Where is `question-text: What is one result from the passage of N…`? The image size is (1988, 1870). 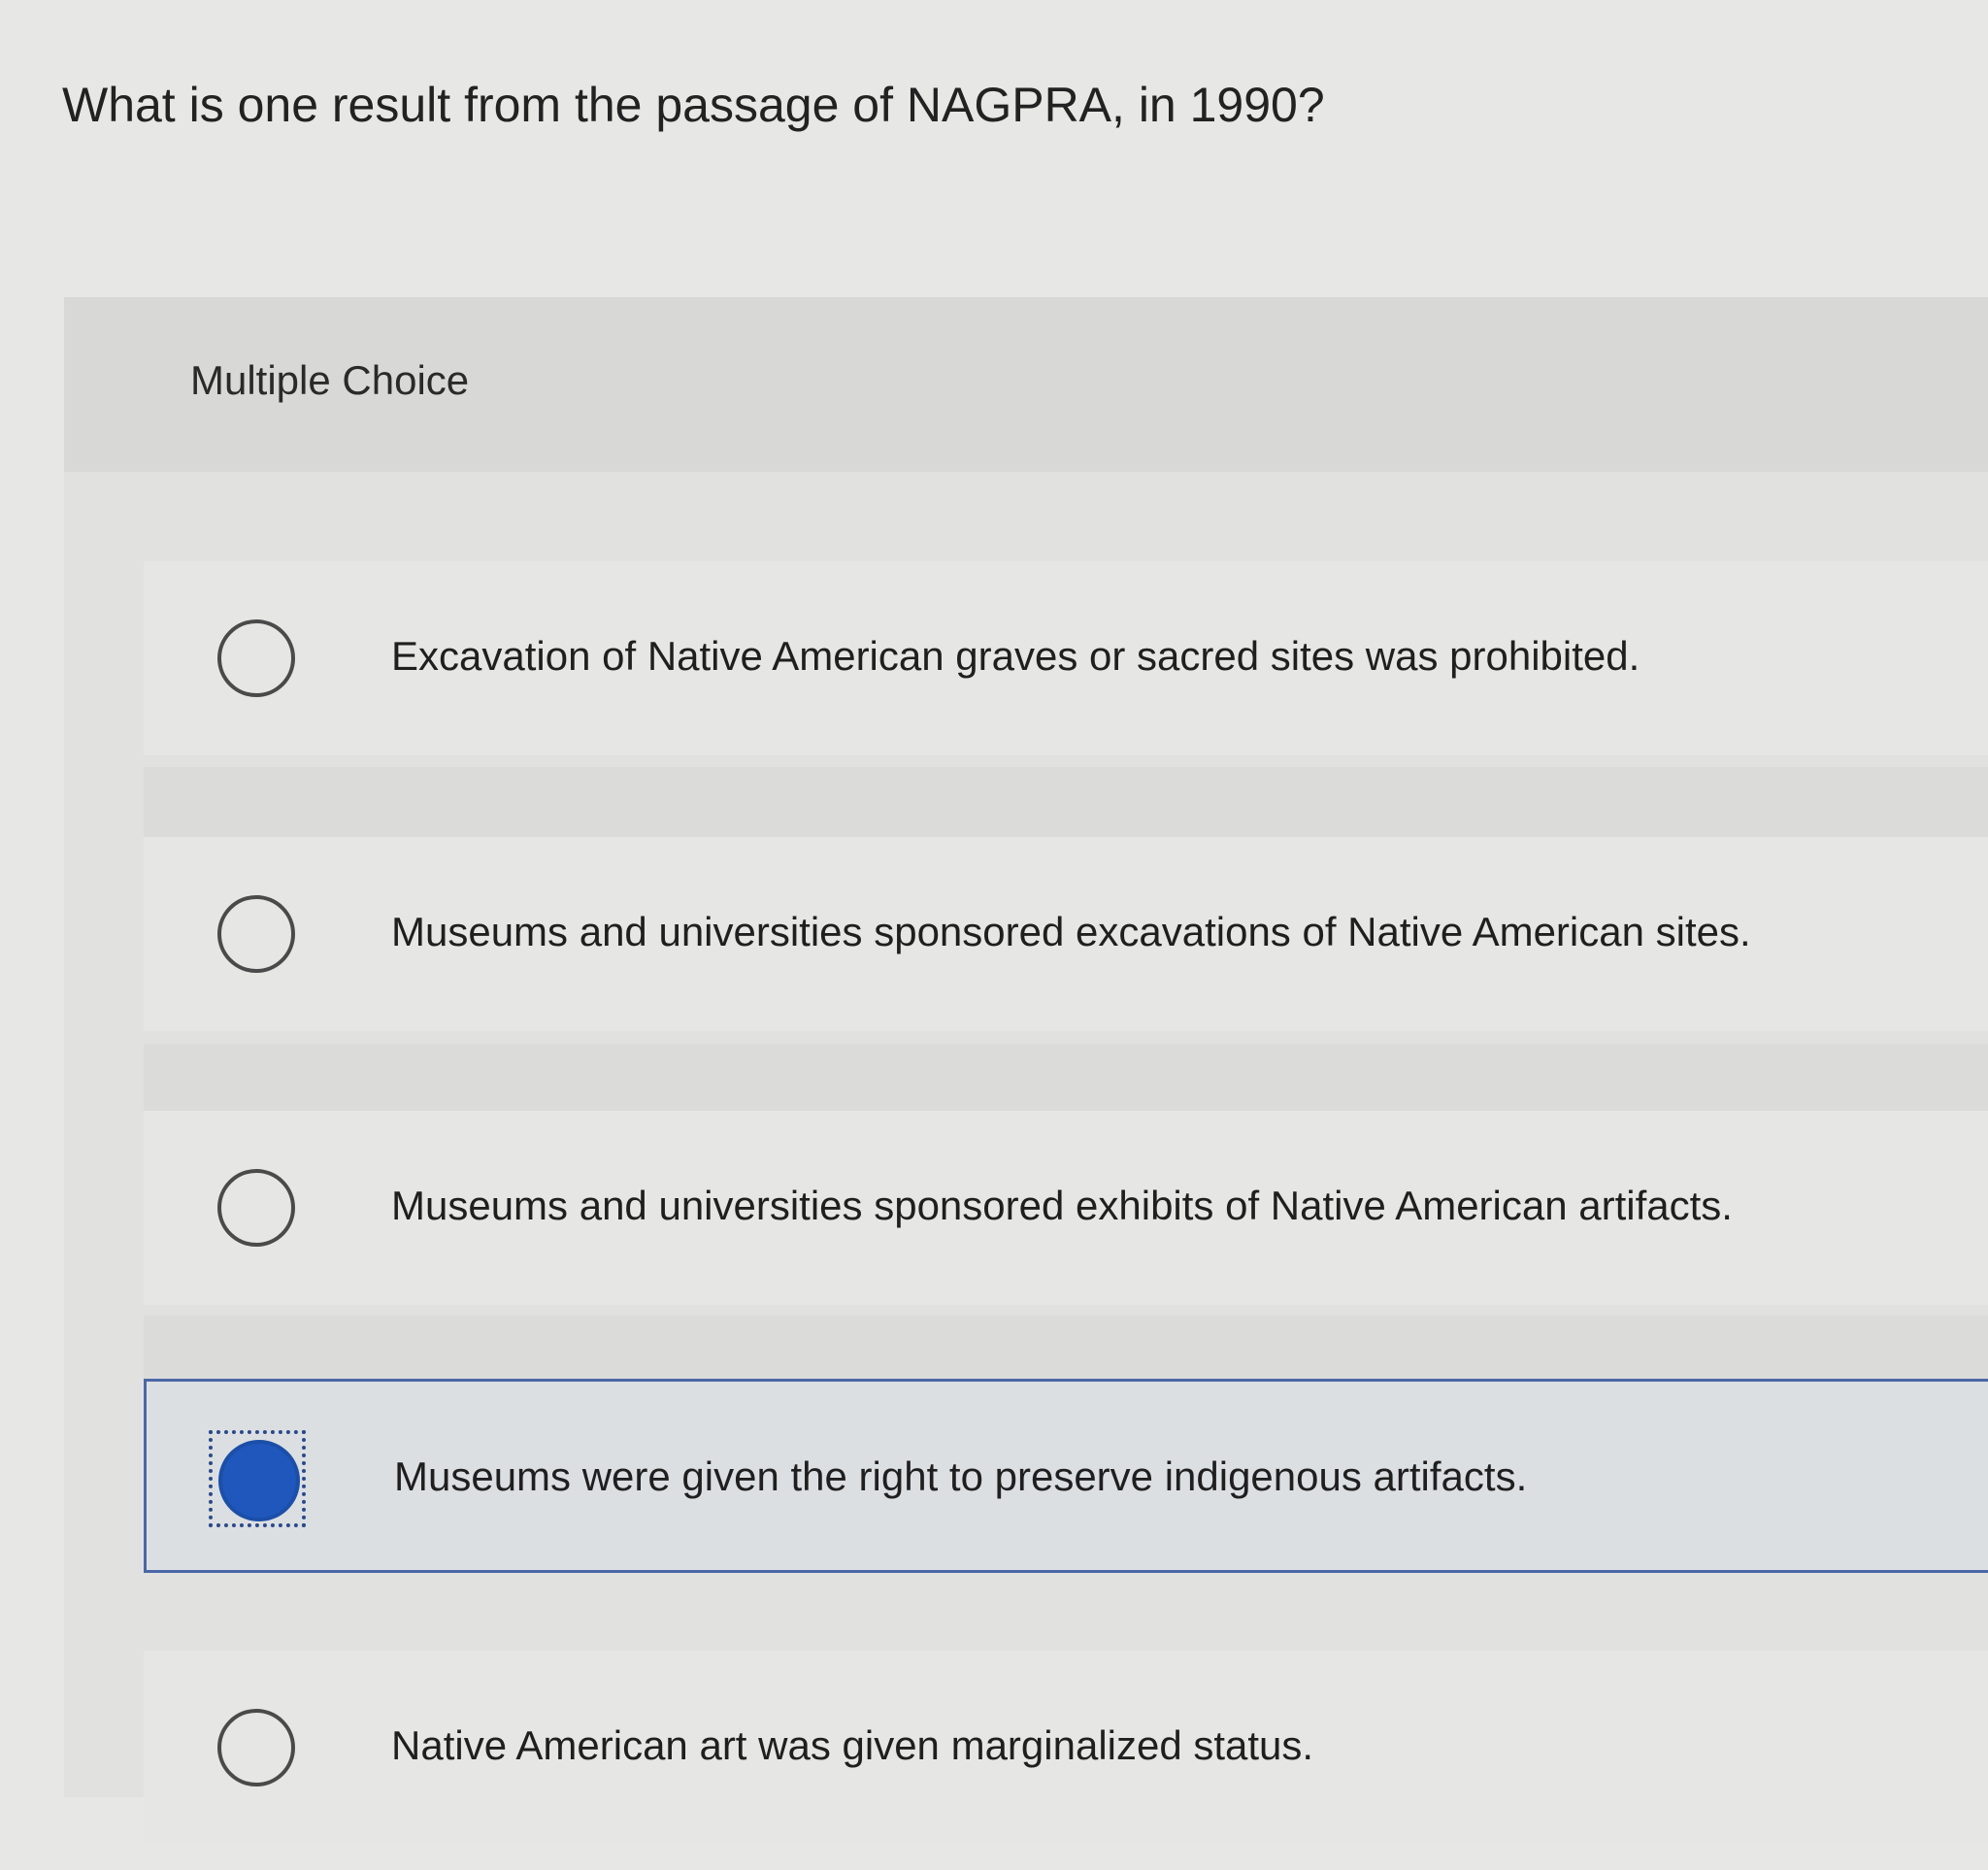
question-text: What is one result from the passage of N… is located at coordinates (694, 105).